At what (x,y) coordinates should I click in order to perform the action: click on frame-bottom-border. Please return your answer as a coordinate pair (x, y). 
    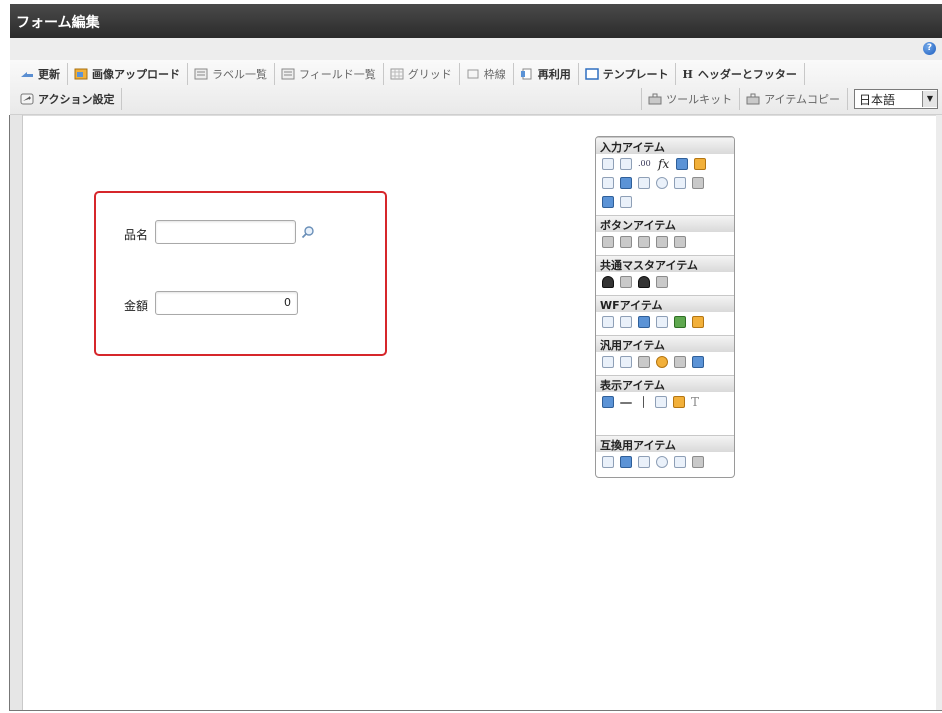
    Looking at the image, I should click on (476, 710).